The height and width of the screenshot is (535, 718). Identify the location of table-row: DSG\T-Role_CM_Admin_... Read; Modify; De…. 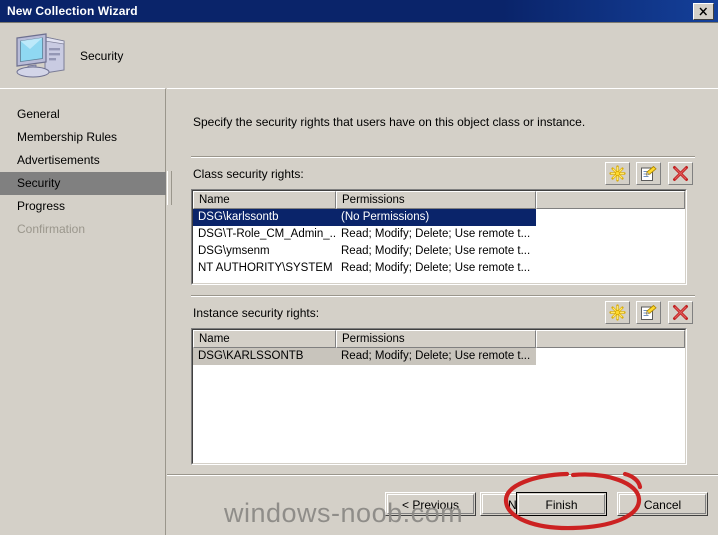
(439, 234).